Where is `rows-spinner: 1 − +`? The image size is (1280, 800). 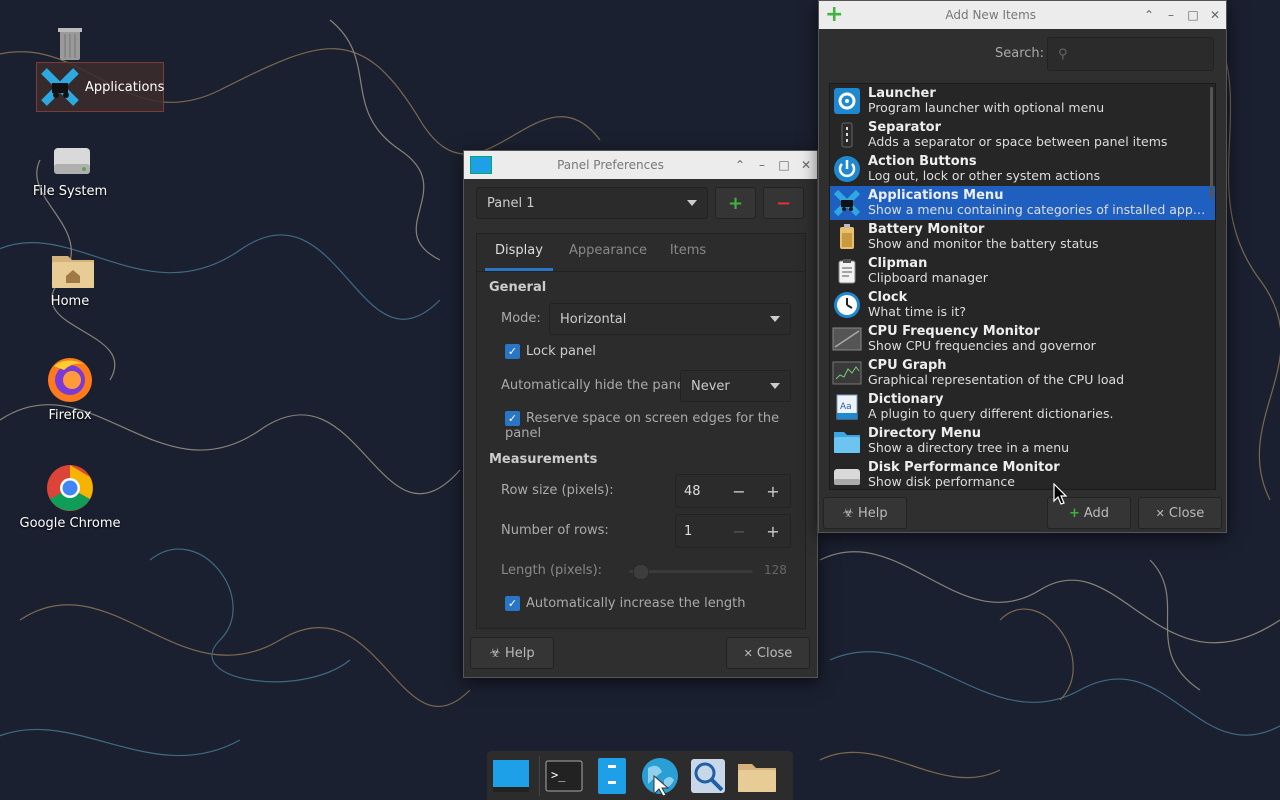
rows-spinner: 1 − + is located at coordinates (733, 531).